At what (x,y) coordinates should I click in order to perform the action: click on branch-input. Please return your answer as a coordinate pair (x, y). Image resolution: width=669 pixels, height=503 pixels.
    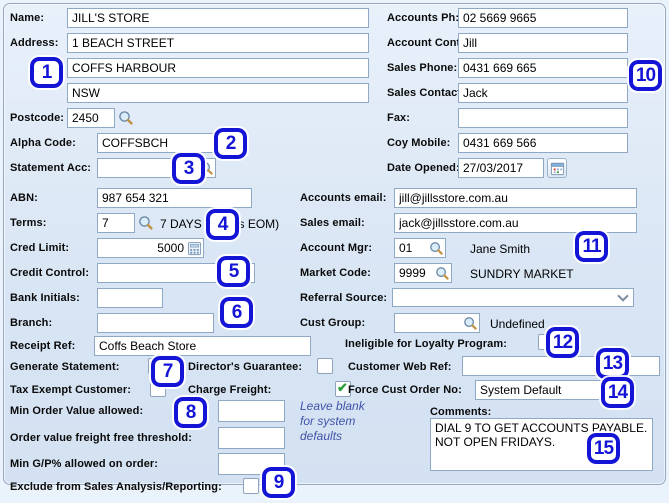
    Looking at the image, I should click on (155, 323).